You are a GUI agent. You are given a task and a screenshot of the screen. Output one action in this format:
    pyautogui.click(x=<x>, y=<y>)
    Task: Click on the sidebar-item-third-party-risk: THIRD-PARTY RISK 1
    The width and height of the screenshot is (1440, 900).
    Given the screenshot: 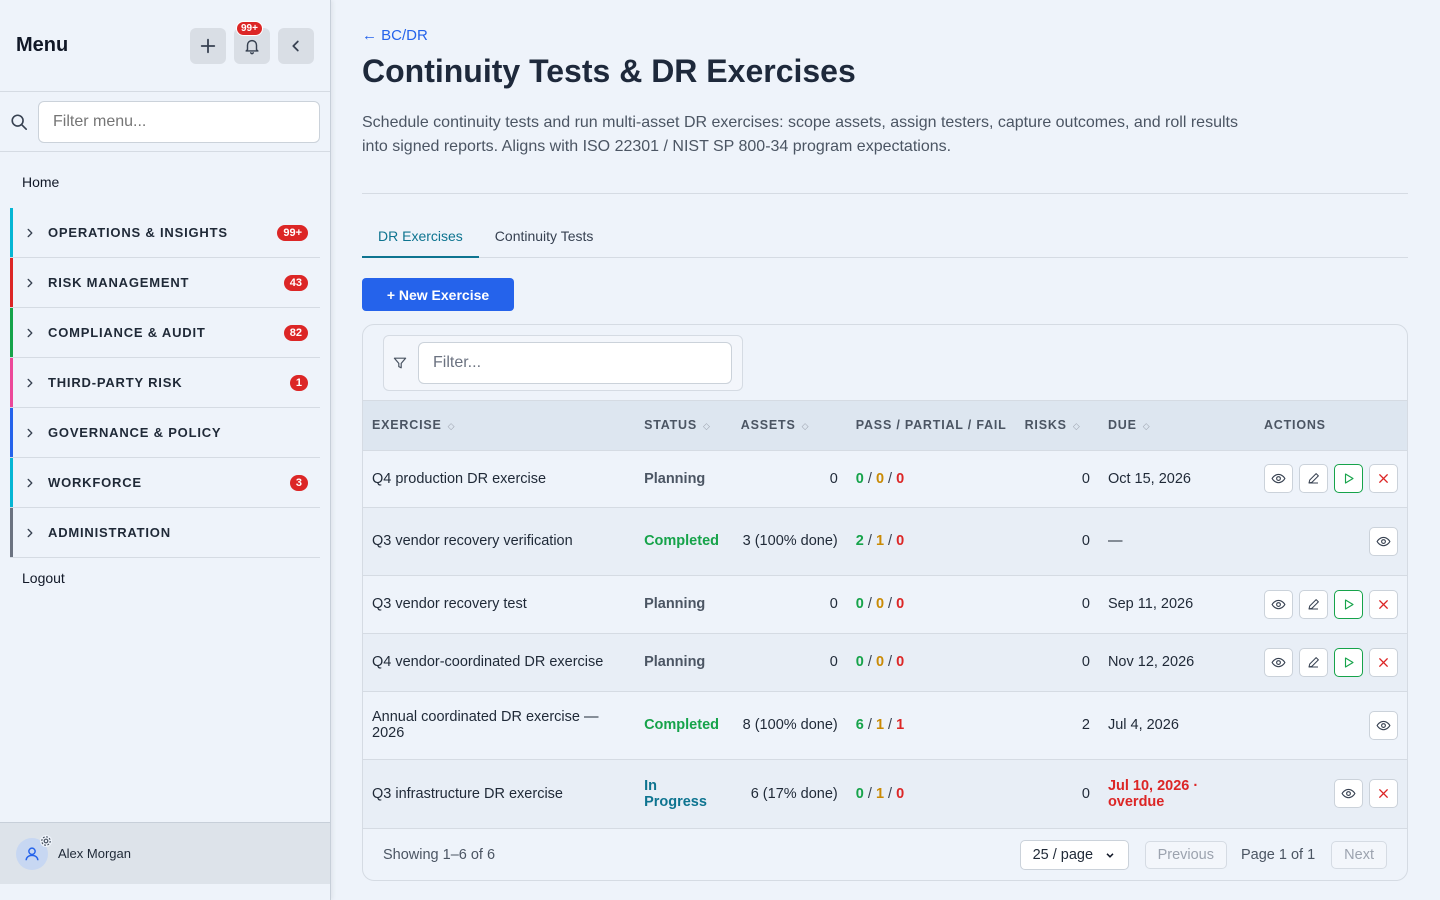 What is the action you would take?
    pyautogui.click(x=165, y=383)
    